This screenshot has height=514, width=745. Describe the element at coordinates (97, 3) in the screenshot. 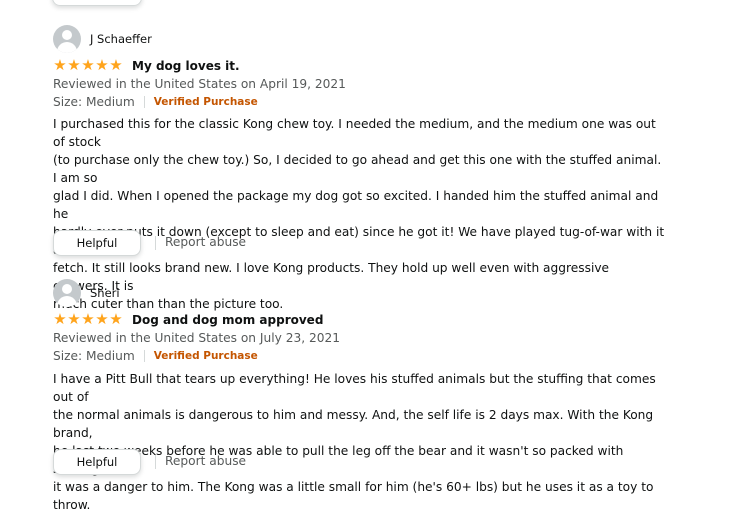

I see `previous-helpful-button` at that location.